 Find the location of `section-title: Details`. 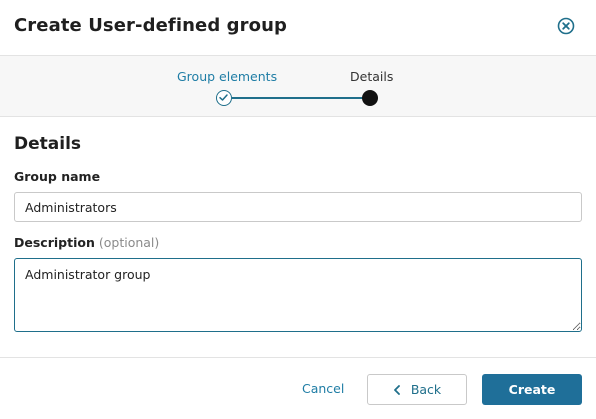

section-title: Details is located at coordinates (48, 144).